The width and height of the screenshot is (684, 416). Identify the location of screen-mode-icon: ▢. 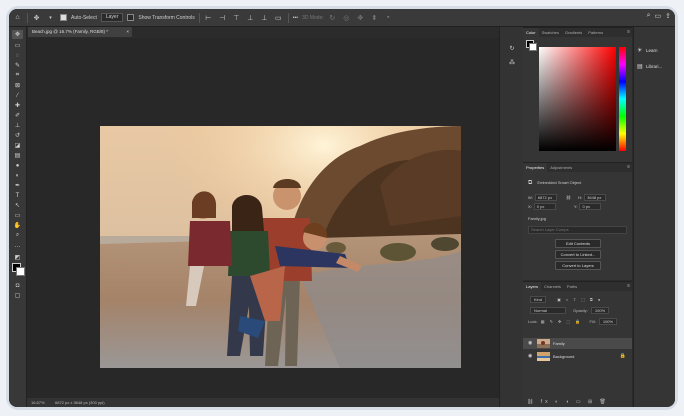
(17, 295).